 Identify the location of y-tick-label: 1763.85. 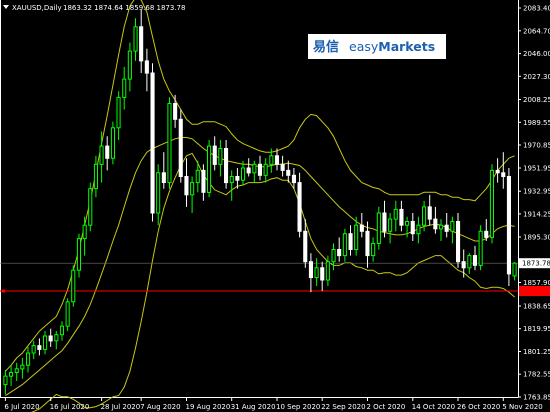
(536, 398).